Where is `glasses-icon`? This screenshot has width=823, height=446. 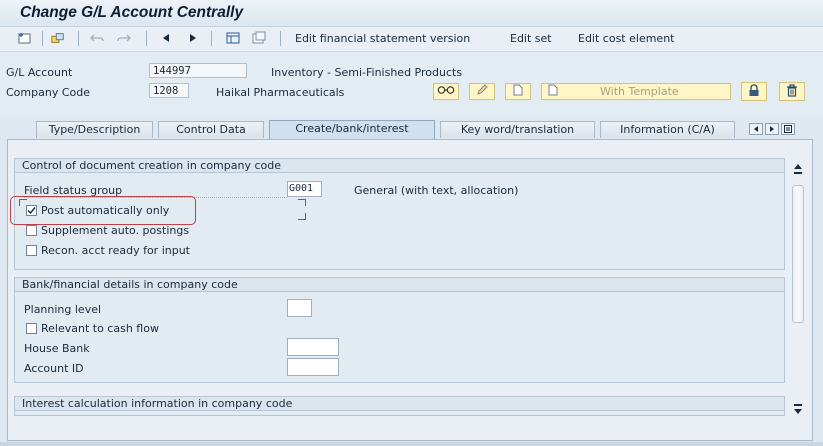
glasses-icon is located at coordinates (446, 91).